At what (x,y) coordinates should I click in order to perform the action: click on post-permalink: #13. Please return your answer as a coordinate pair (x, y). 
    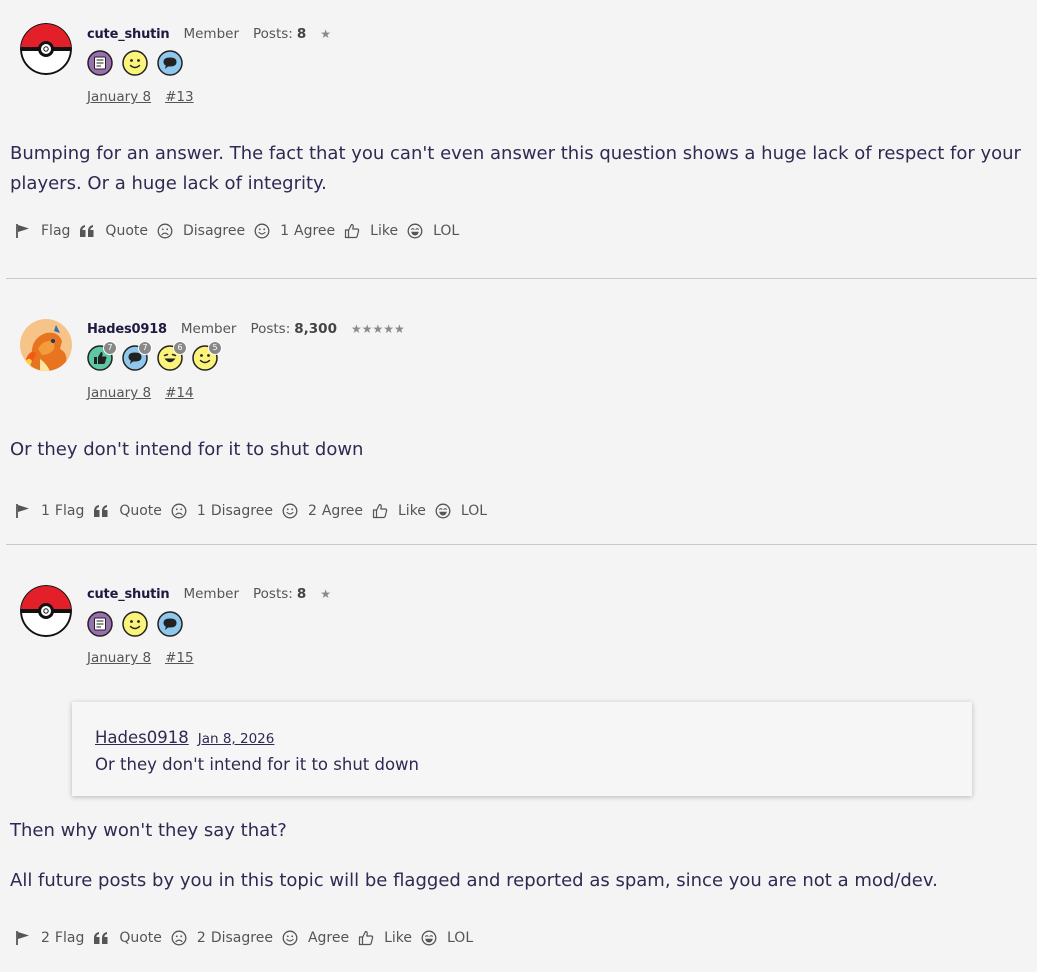
    Looking at the image, I should click on (179, 97).